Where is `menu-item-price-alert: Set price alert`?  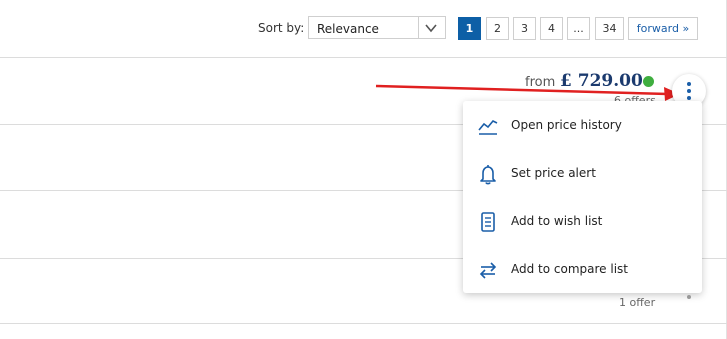 menu-item-price-alert: Set price alert is located at coordinates (582, 174).